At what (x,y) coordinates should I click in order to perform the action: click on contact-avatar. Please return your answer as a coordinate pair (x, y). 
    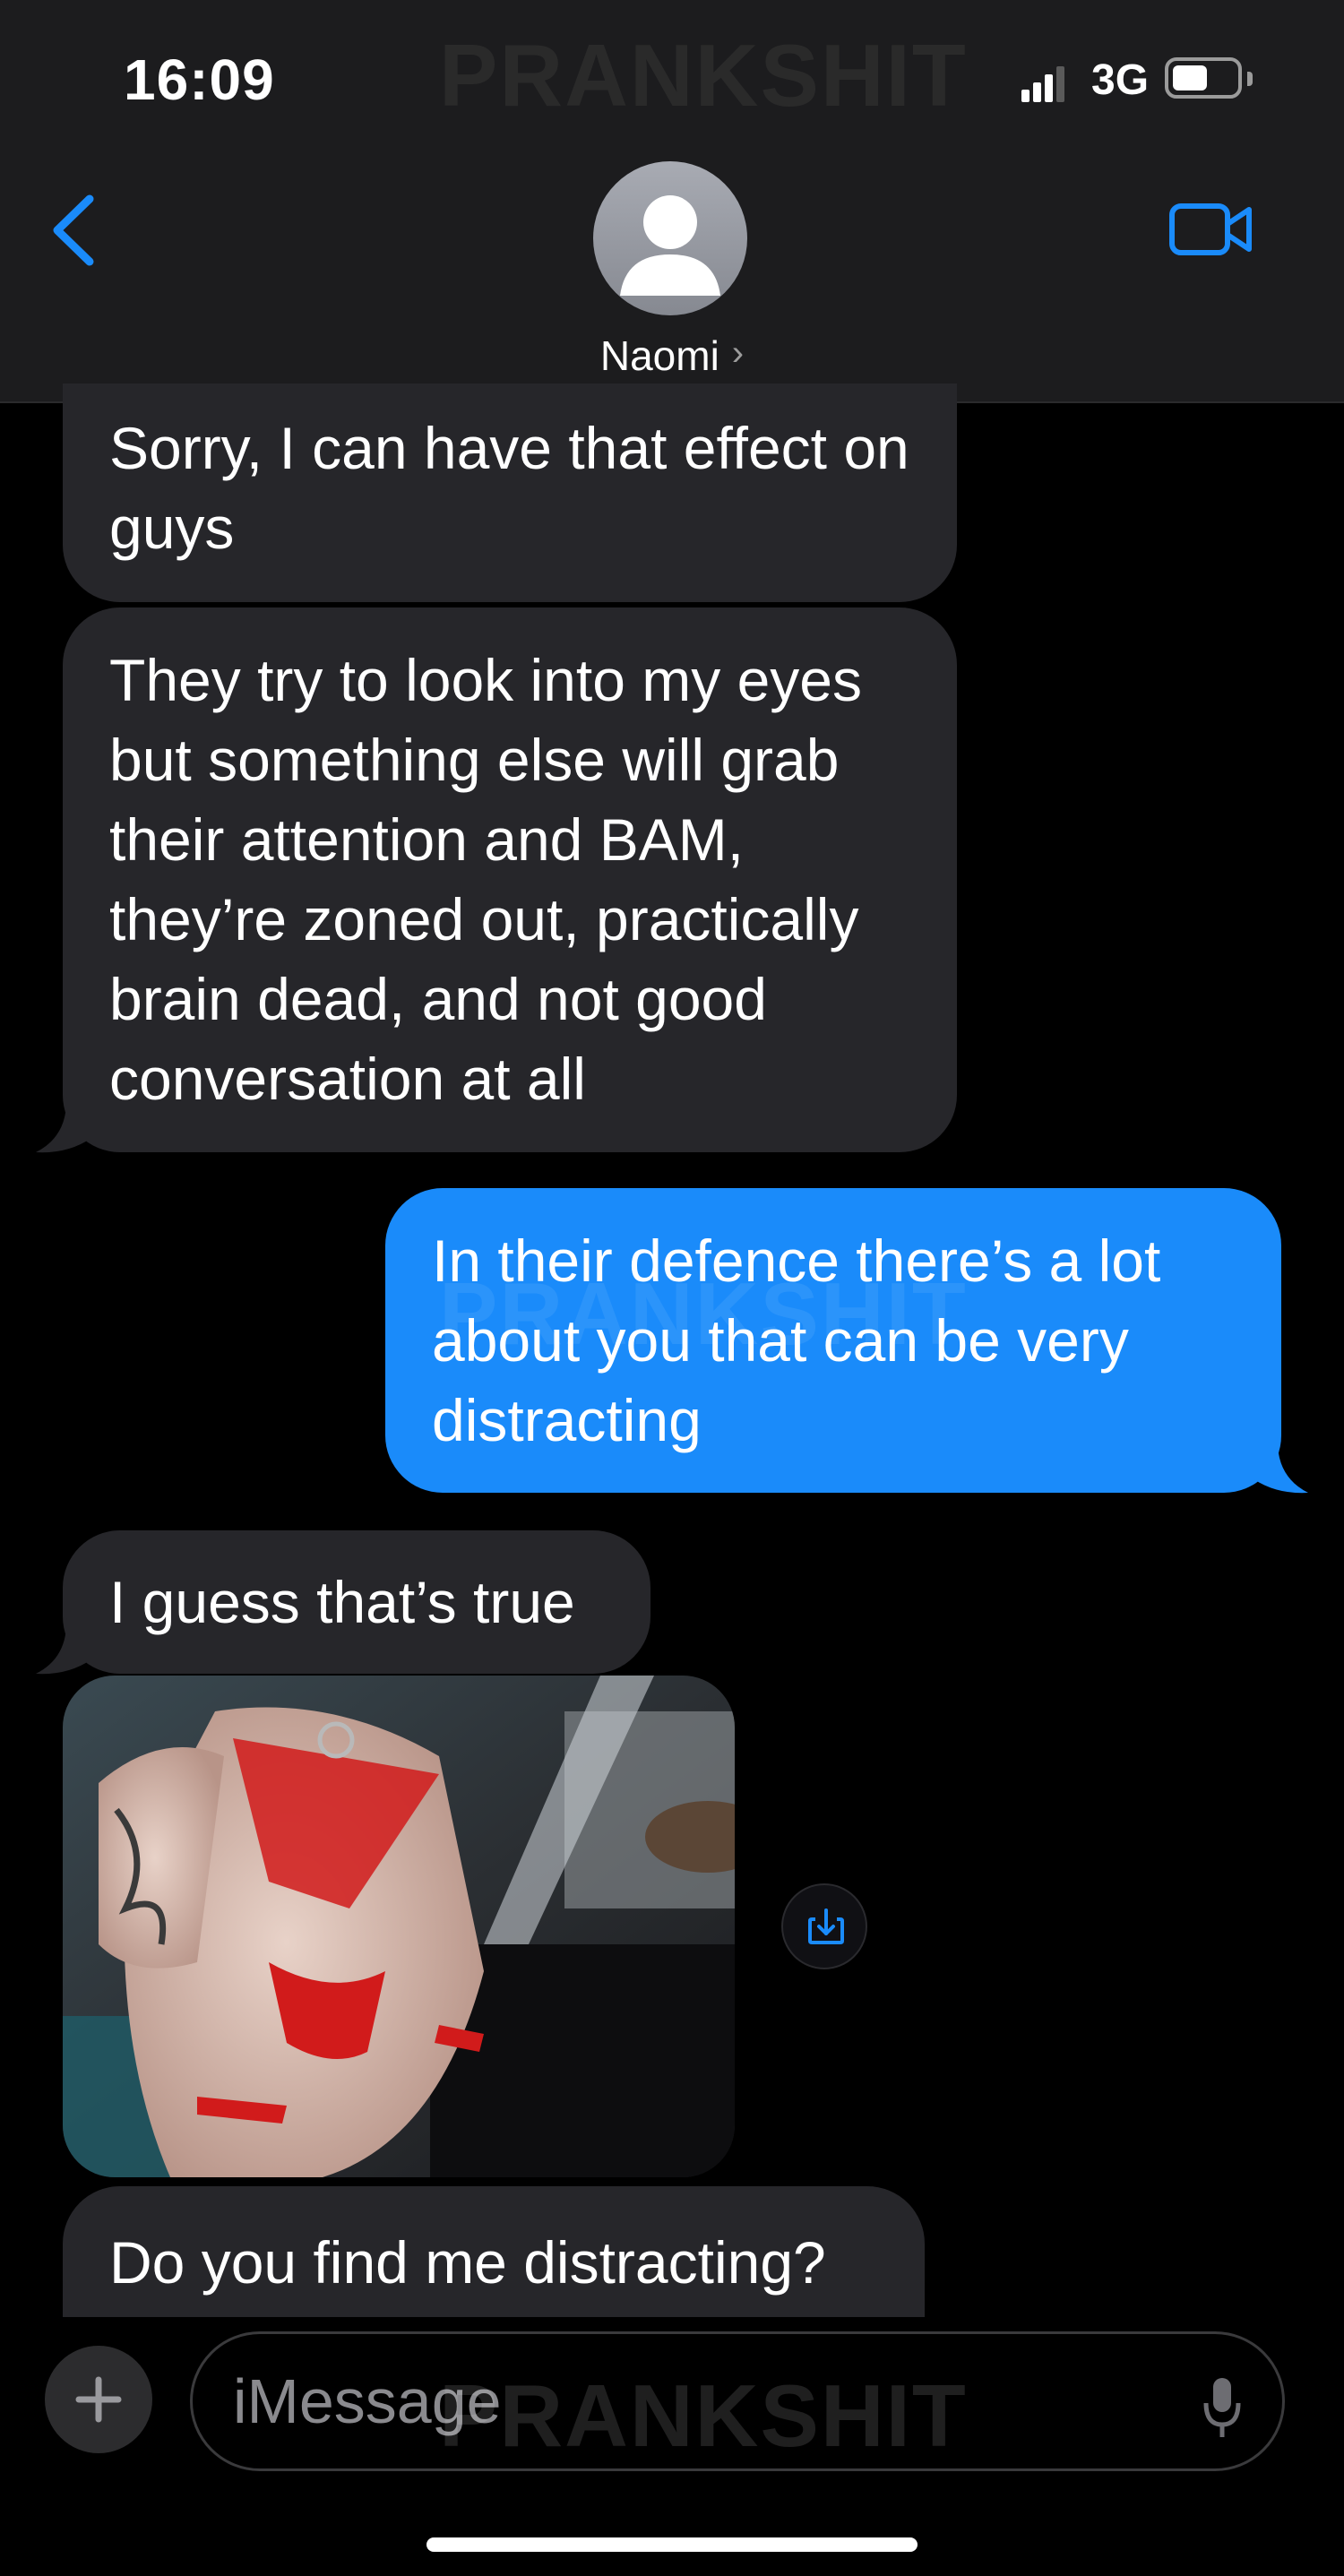
    Looking at the image, I should click on (670, 238).